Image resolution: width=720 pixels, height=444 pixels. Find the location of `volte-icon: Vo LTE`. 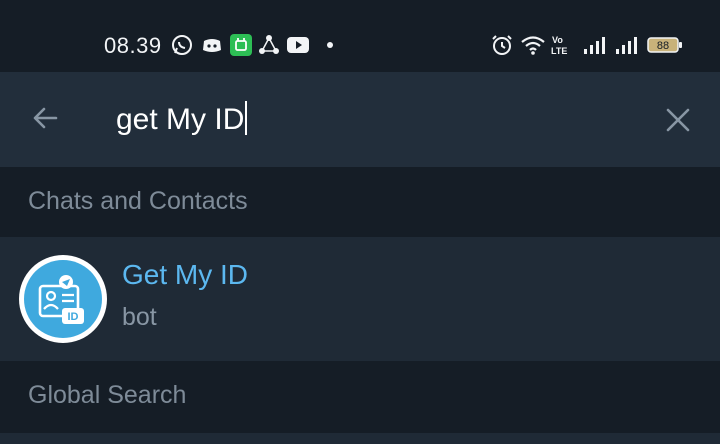

volte-icon: Vo LTE is located at coordinates (559, 45).